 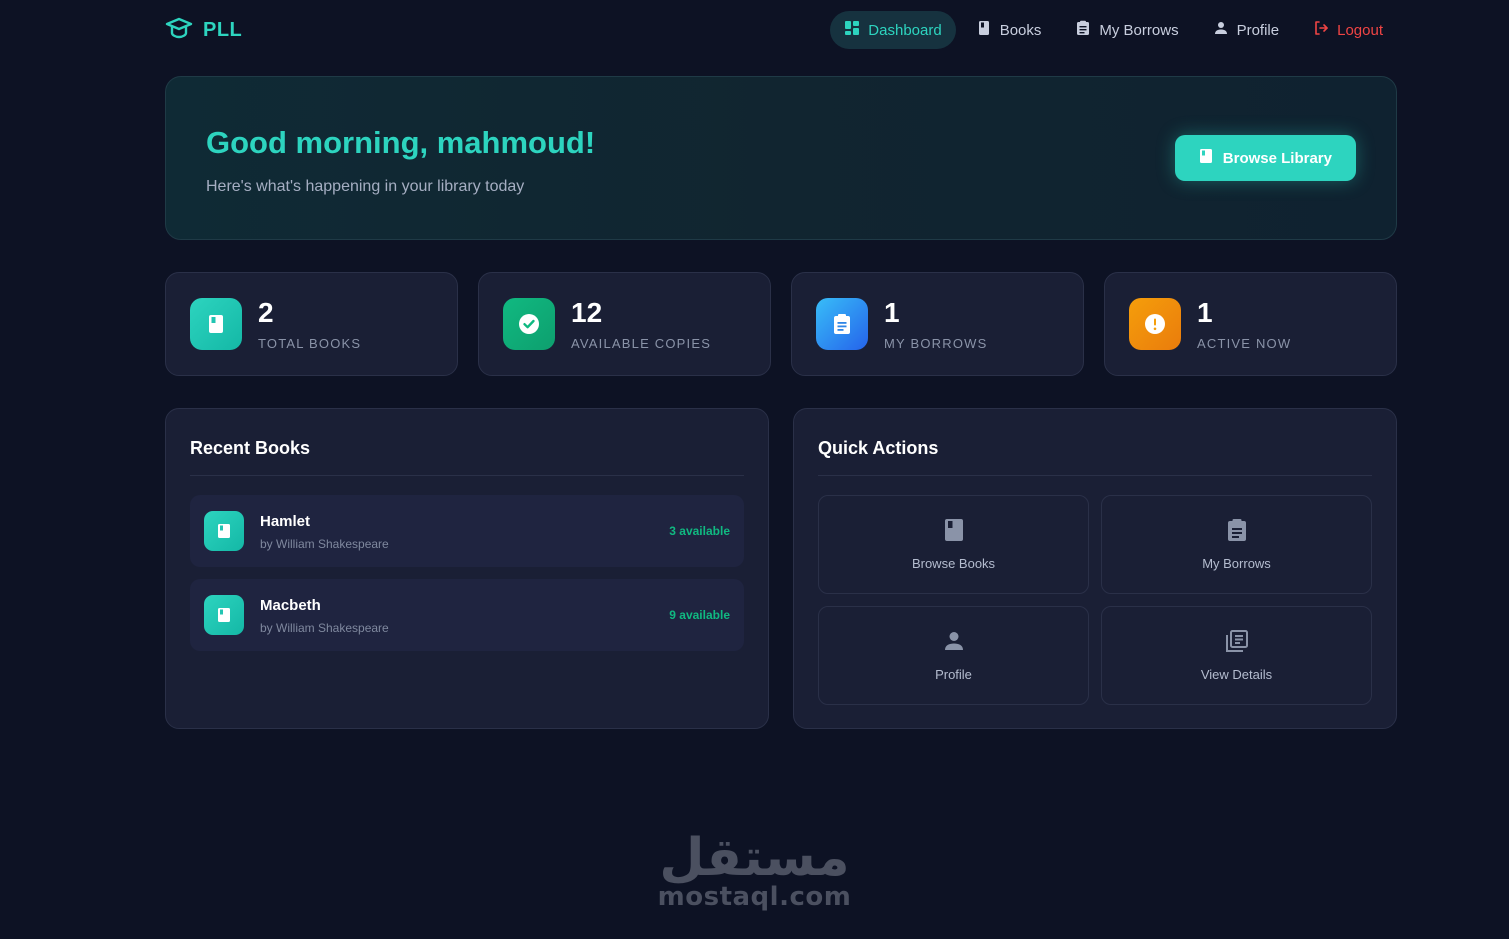 What do you see at coordinates (223, 29) in the screenshot?
I see `brand-name: PLL` at bounding box center [223, 29].